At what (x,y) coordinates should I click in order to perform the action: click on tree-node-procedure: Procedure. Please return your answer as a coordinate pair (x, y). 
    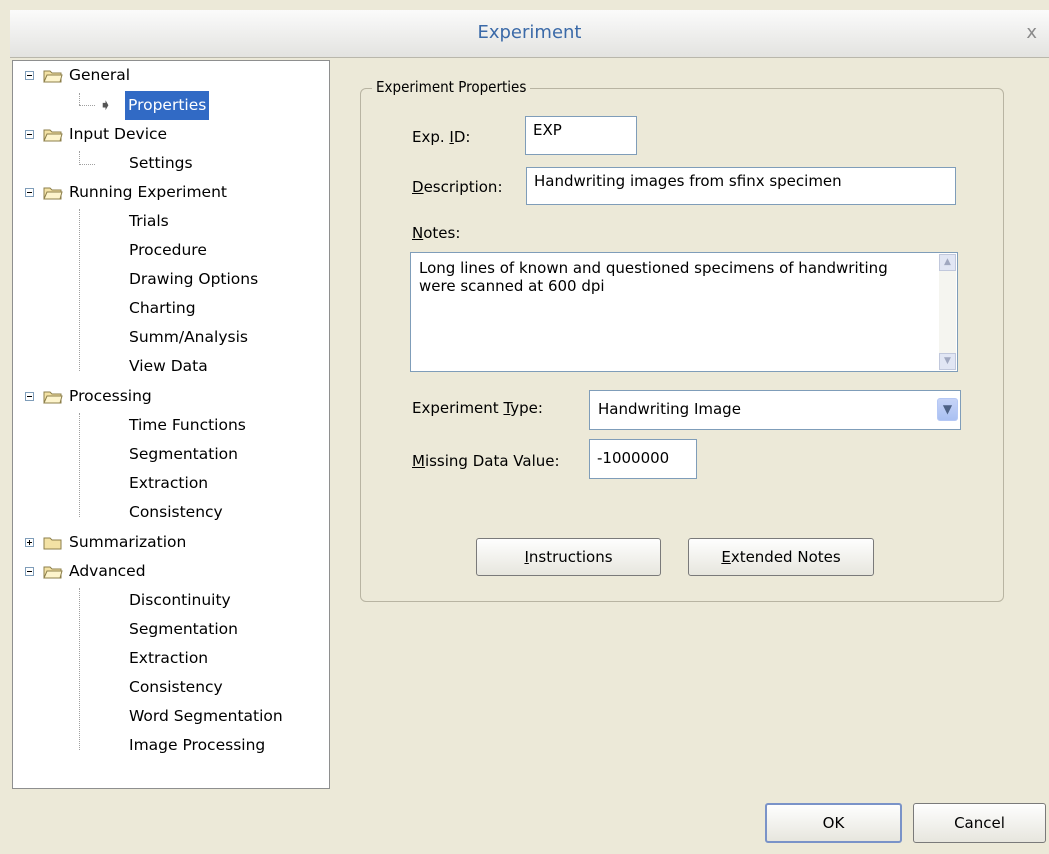
    Looking at the image, I should click on (168, 250).